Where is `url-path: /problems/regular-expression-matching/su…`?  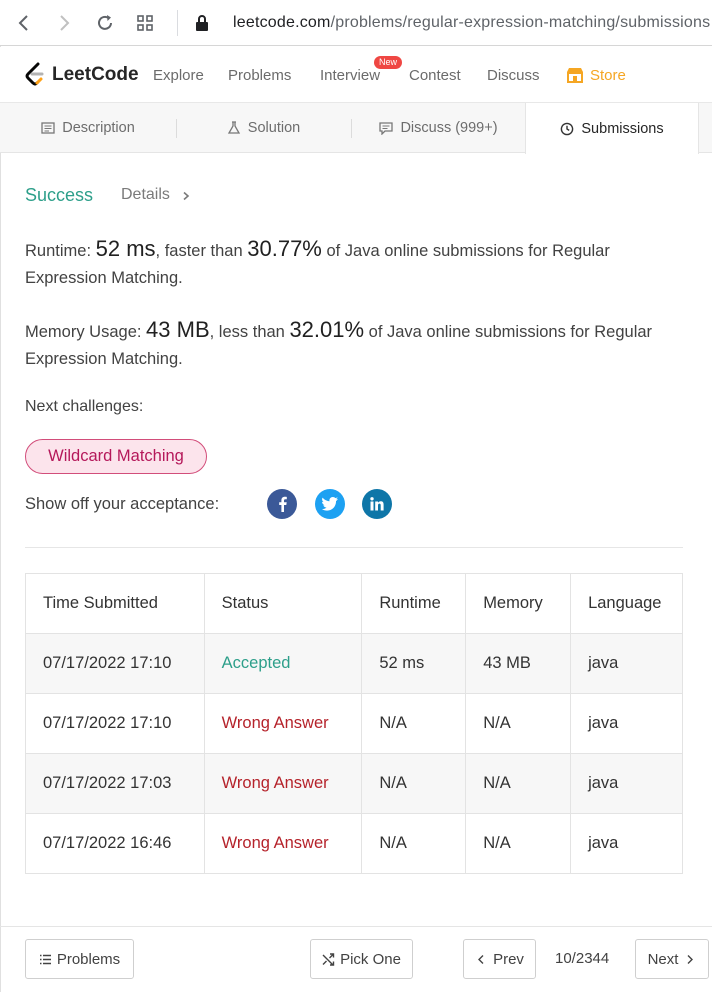 url-path: /problems/regular-expression-matching/su… is located at coordinates (520, 22).